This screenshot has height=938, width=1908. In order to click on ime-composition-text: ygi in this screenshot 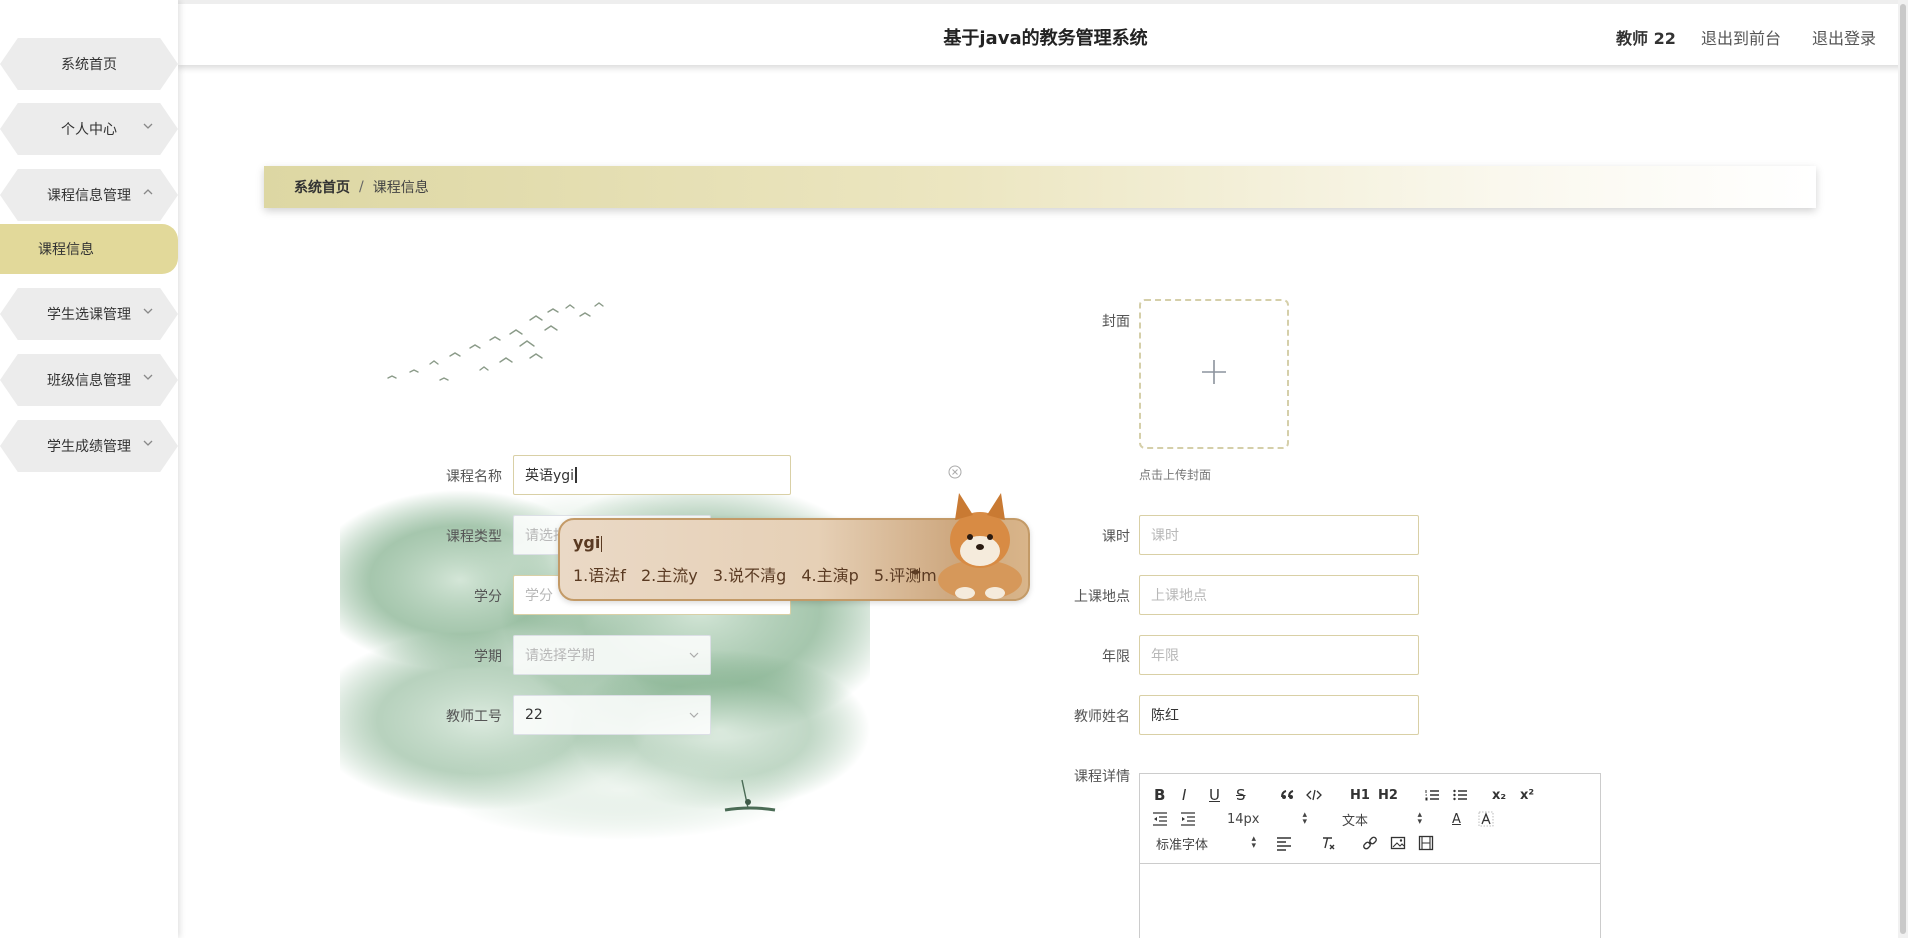, I will do `click(587, 542)`.